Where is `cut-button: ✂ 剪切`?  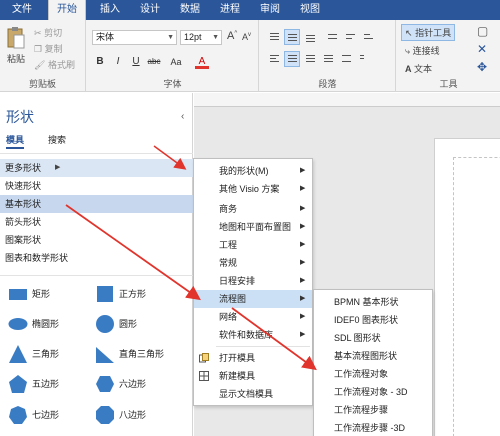 cut-button: ✂ 剪切 is located at coordinates (48, 32).